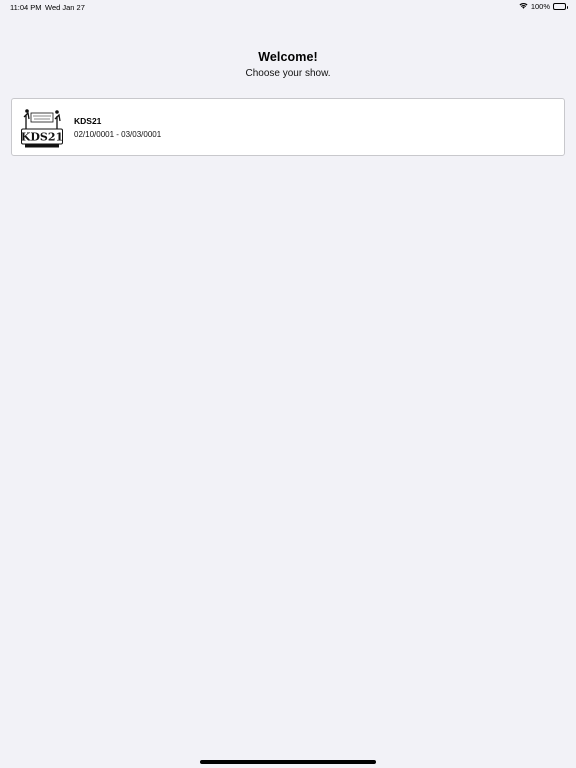  I want to click on status-date: Wed Jan 27, so click(65, 7).